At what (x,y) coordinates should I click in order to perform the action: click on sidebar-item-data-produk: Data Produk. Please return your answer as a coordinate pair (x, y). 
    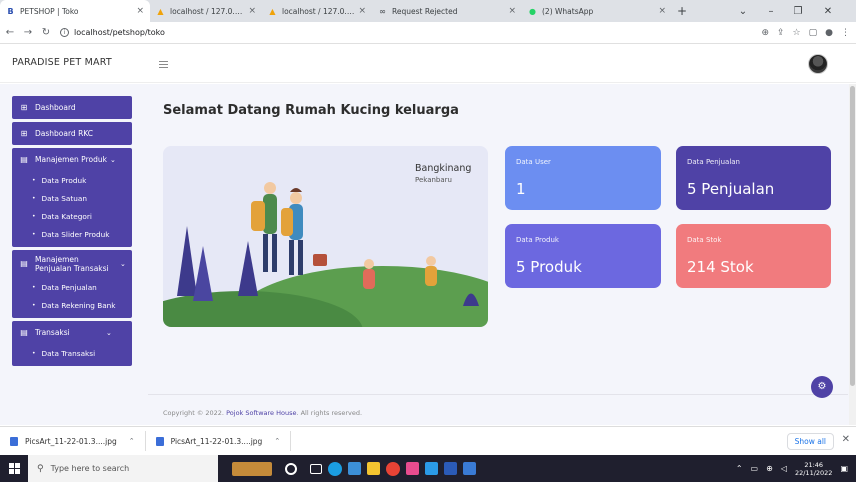
    Looking at the image, I should click on (72, 180).